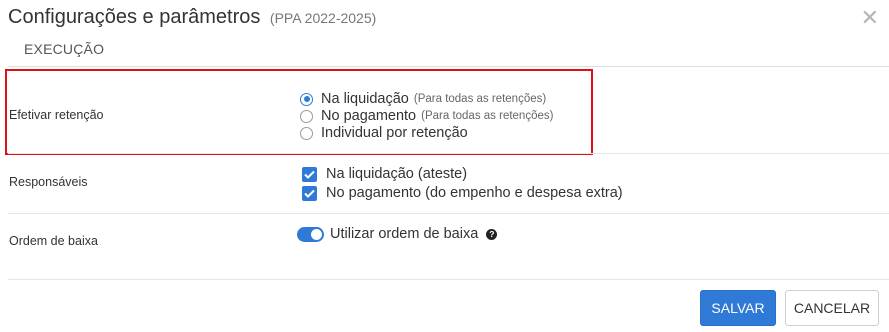 The width and height of the screenshot is (889, 332). Describe the element at coordinates (394, 133) in the screenshot. I see `radio-label: Individual por retenção` at that location.